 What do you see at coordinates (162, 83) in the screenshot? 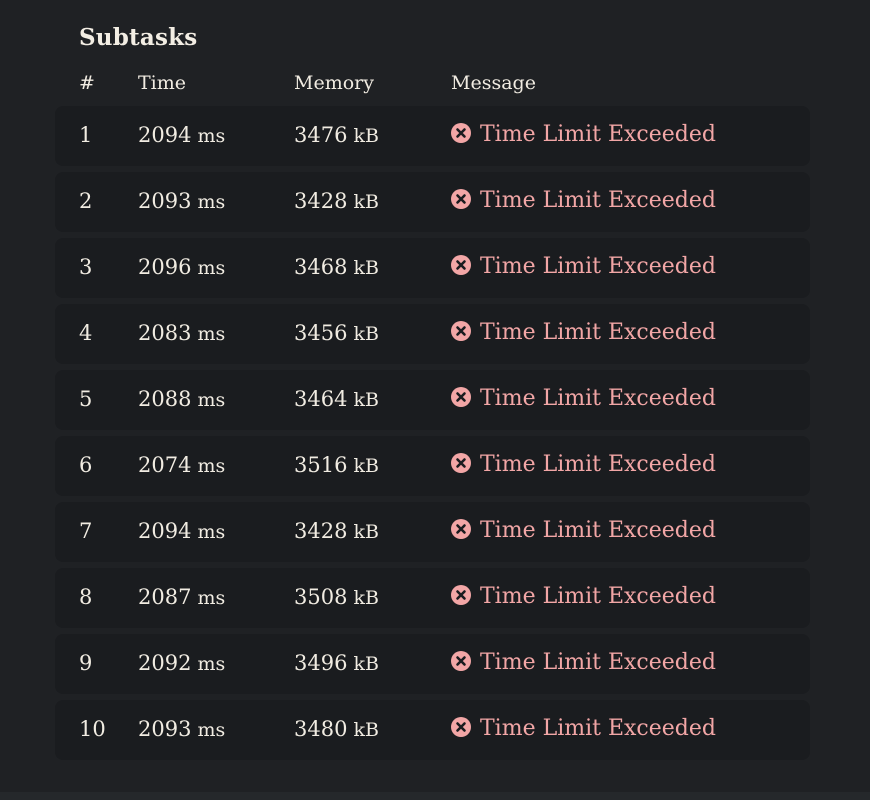
I see `header-time: Time` at bounding box center [162, 83].